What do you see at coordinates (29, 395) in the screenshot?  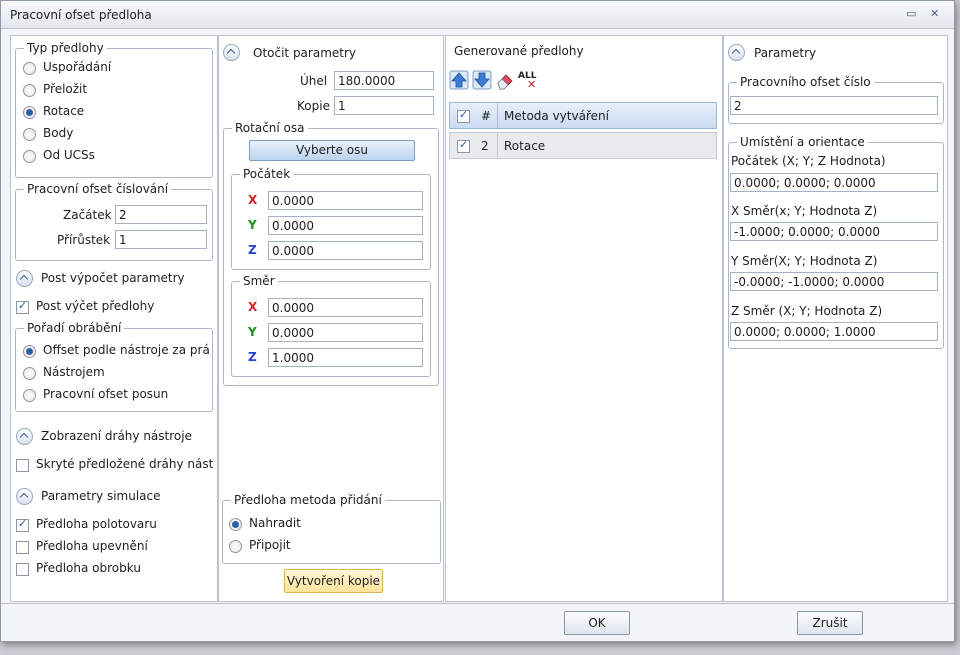 I see `radio-offset-posun` at bounding box center [29, 395].